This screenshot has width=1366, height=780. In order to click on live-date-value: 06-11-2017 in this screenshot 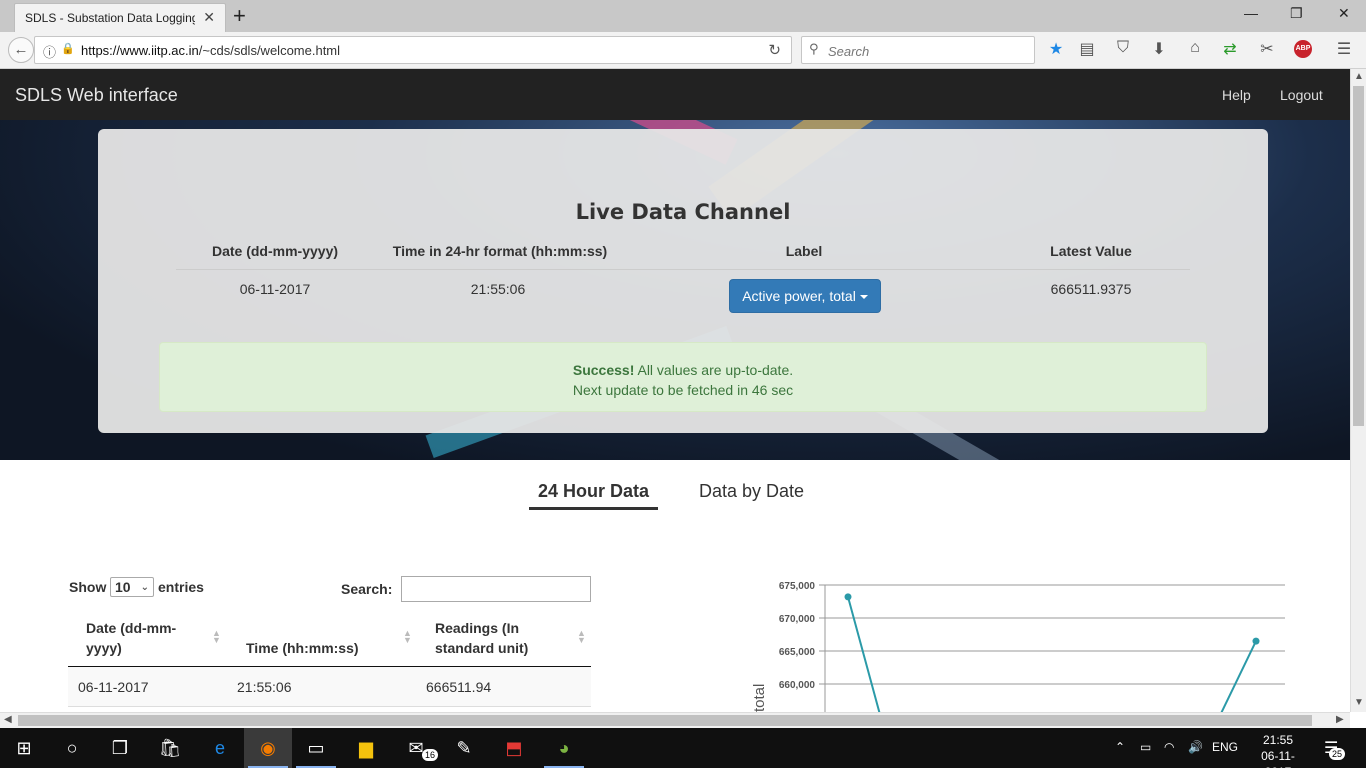, I will do `click(275, 289)`.